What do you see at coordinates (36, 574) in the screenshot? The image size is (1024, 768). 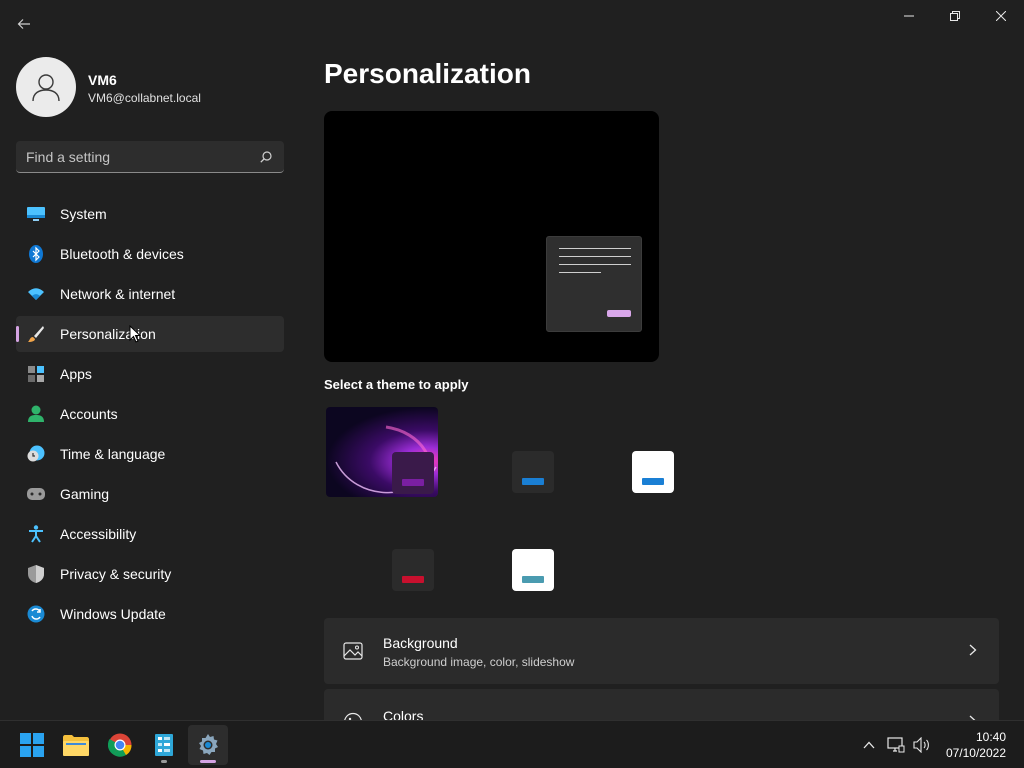 I see `shield-icon` at bounding box center [36, 574].